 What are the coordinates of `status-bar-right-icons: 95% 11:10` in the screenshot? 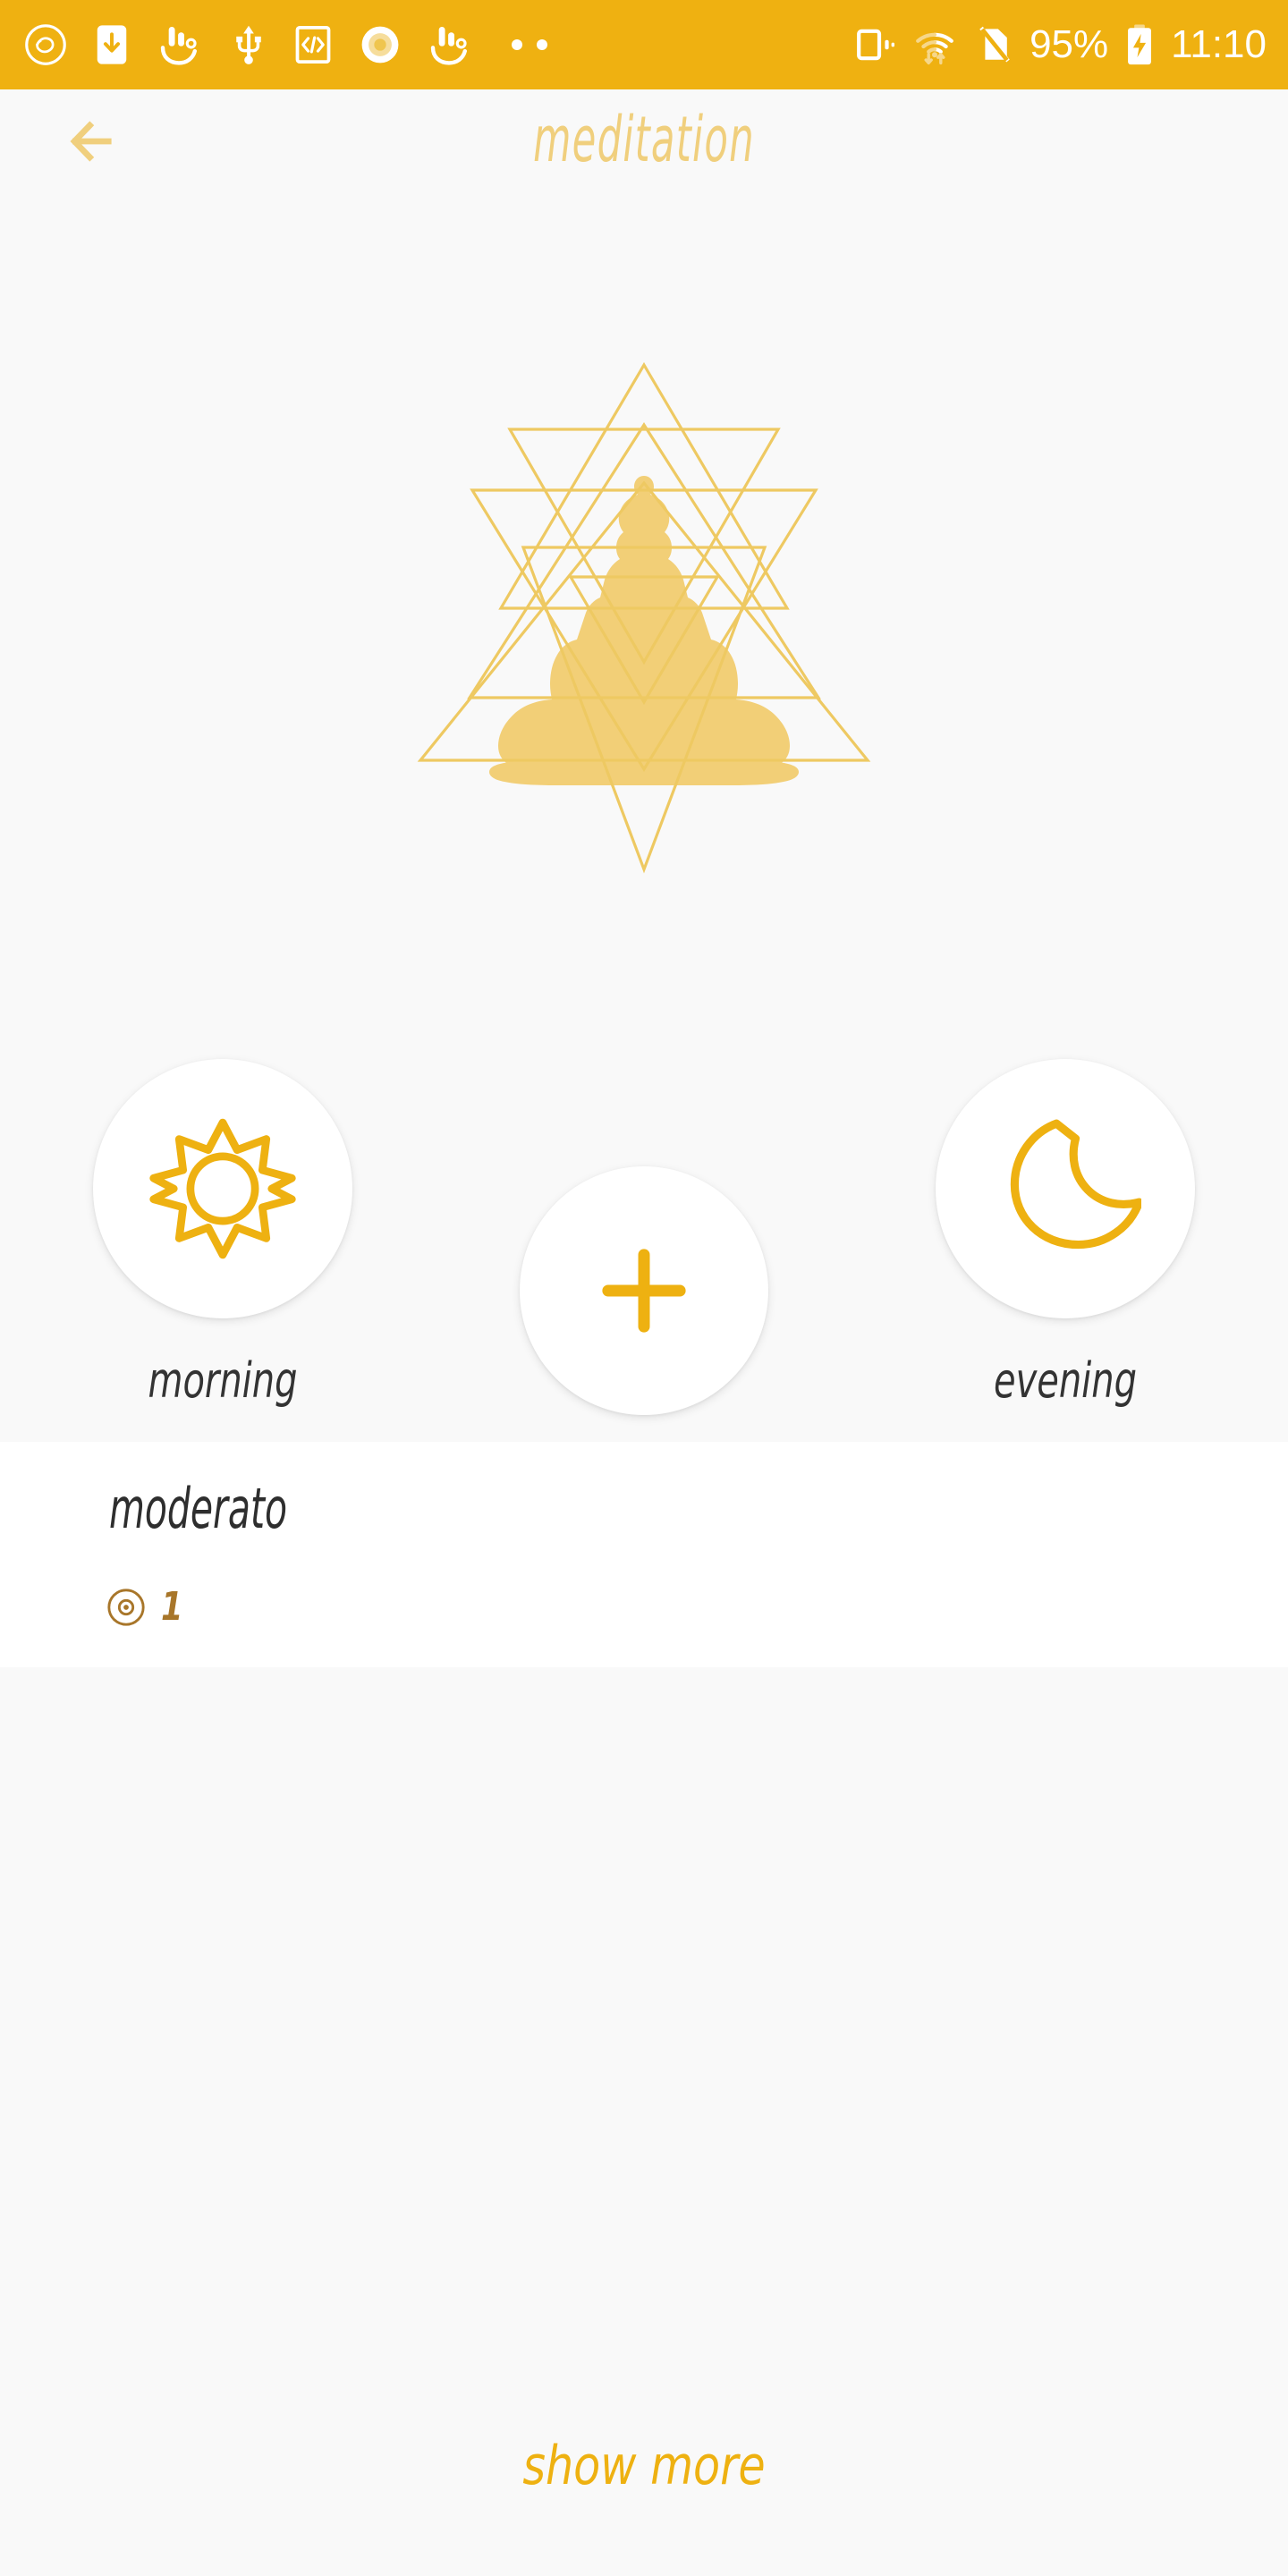 It's located at (1061, 44).